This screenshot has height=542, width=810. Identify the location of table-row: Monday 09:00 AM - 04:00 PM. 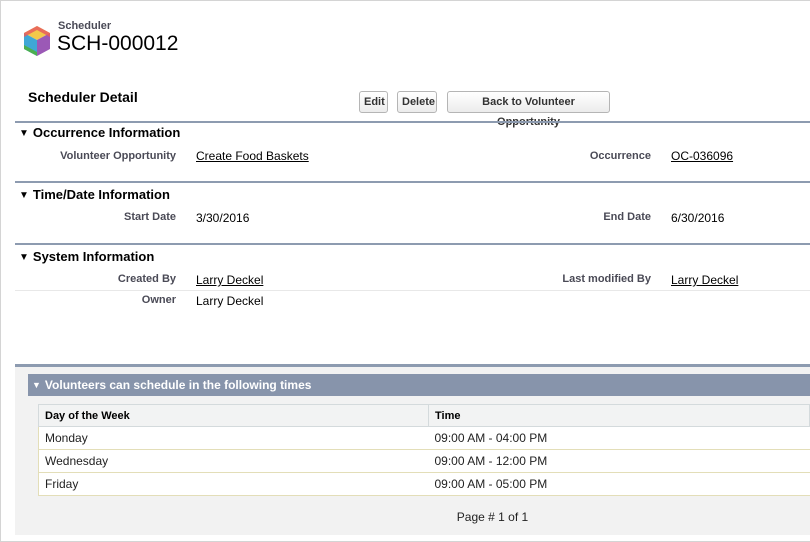
(424, 438).